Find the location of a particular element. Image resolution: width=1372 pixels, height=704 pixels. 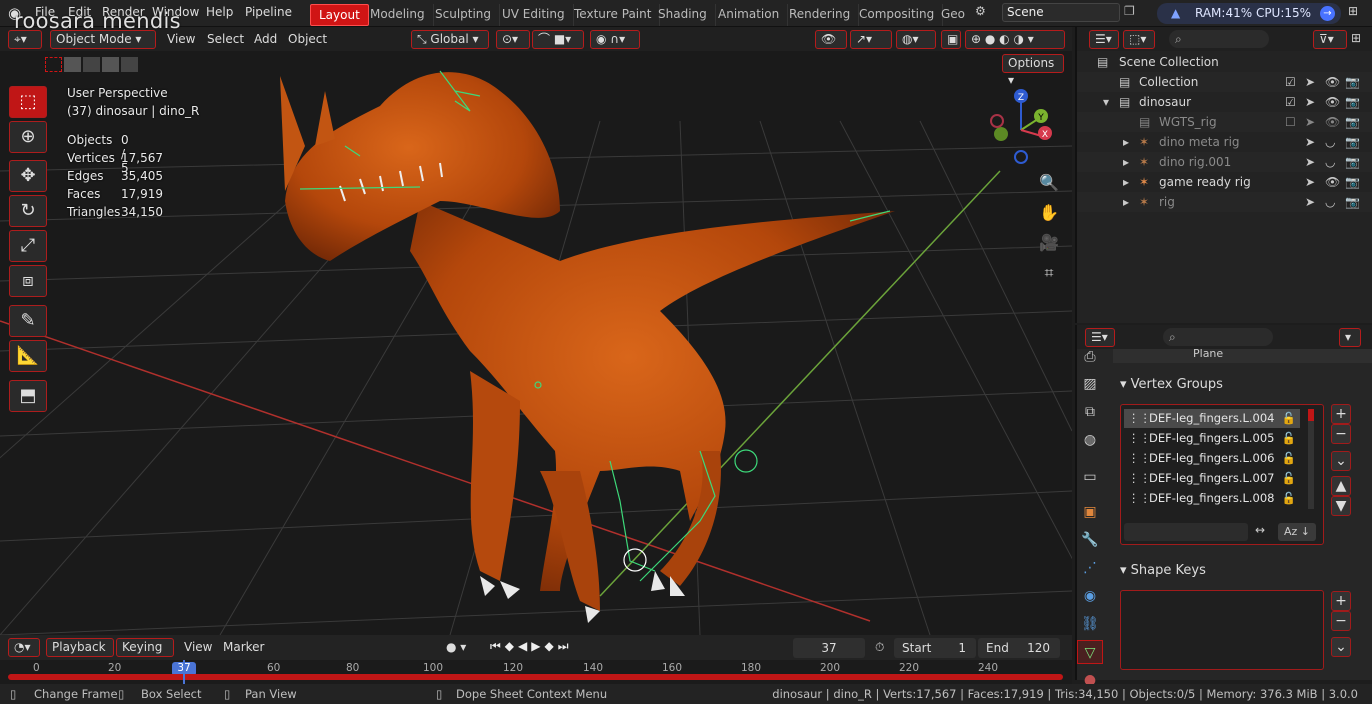

scrollbar-thumb is located at coordinates (1311, 415).